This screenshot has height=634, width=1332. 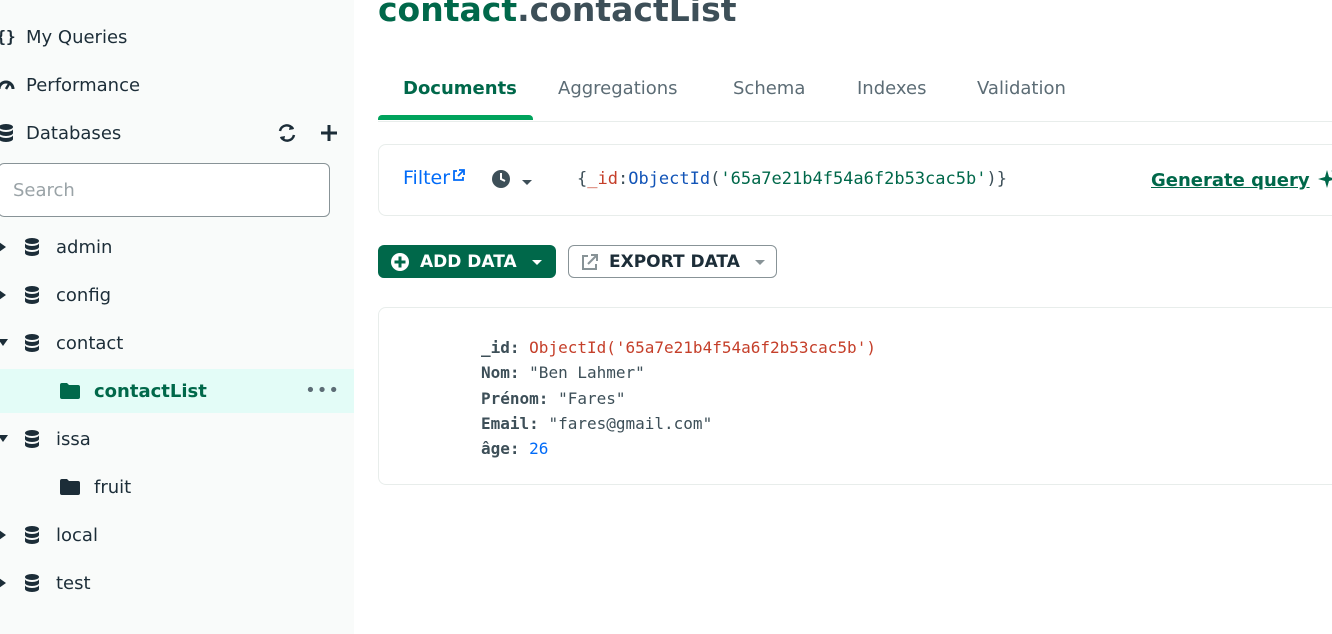 What do you see at coordinates (1230, 180) in the screenshot?
I see `generate-query-label: Generate query` at bounding box center [1230, 180].